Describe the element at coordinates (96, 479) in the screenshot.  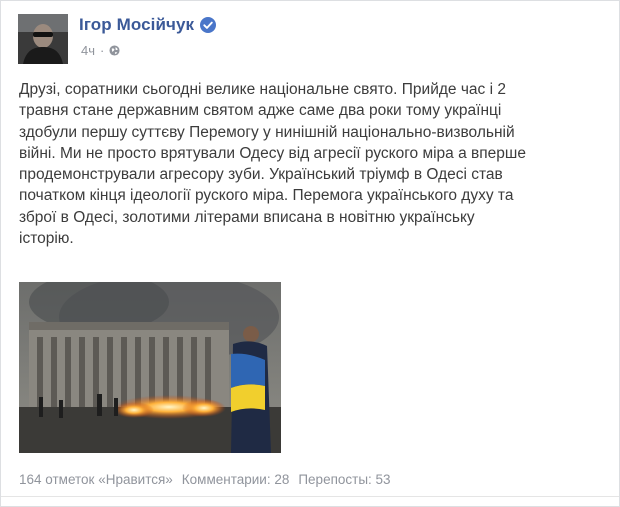
I see `likes-count-link: 164 отметок «Нравится»` at that location.